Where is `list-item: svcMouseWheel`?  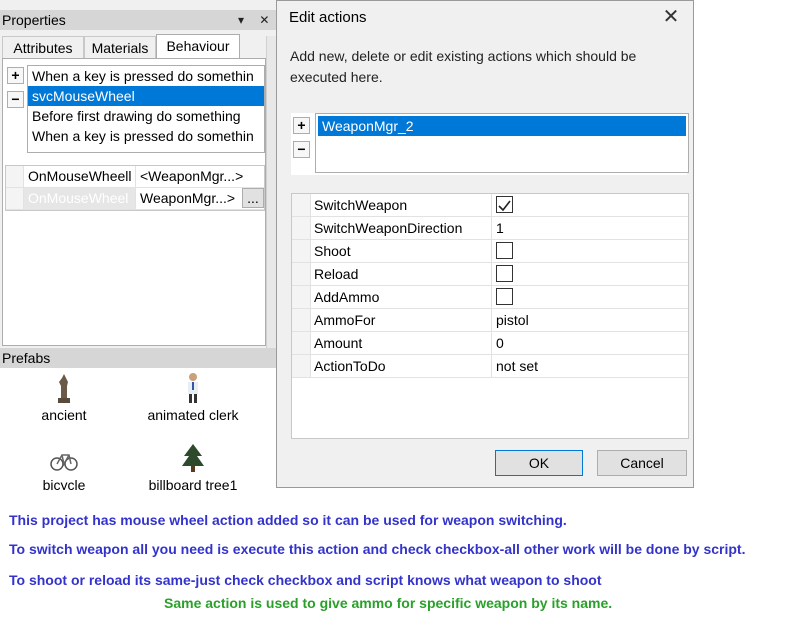
list-item: svcMouseWheel is located at coordinates (146, 96).